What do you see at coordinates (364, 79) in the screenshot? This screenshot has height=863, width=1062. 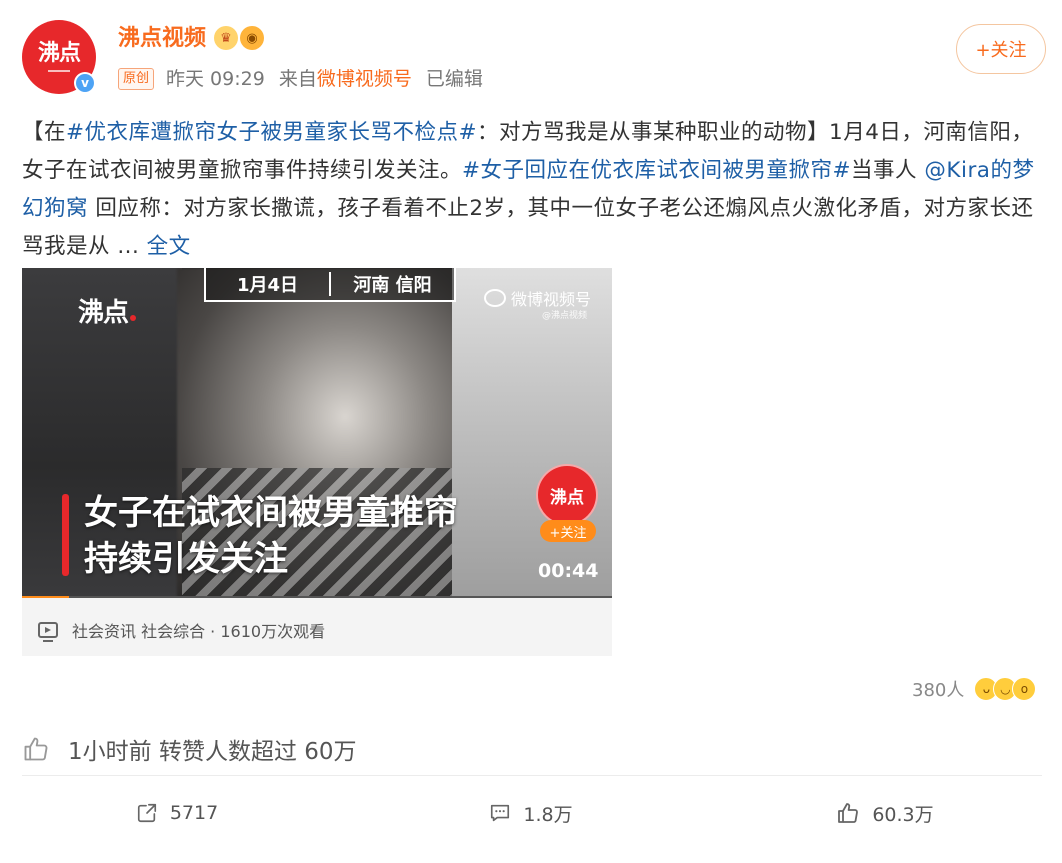 I see `source-link: 微博视频号` at bounding box center [364, 79].